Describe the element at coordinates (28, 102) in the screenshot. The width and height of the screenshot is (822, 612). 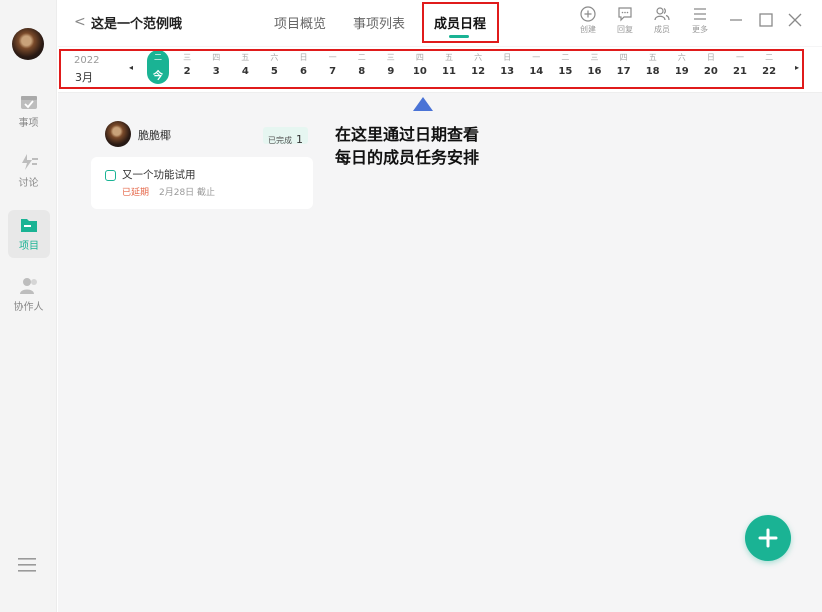
I see `calendar-check-icon` at that location.